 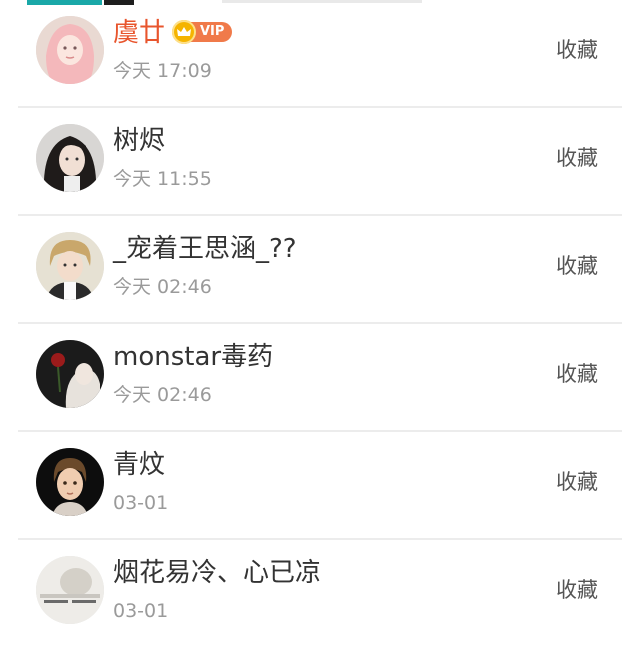 I want to click on timestamp: 今天 17:09, so click(x=162, y=71).